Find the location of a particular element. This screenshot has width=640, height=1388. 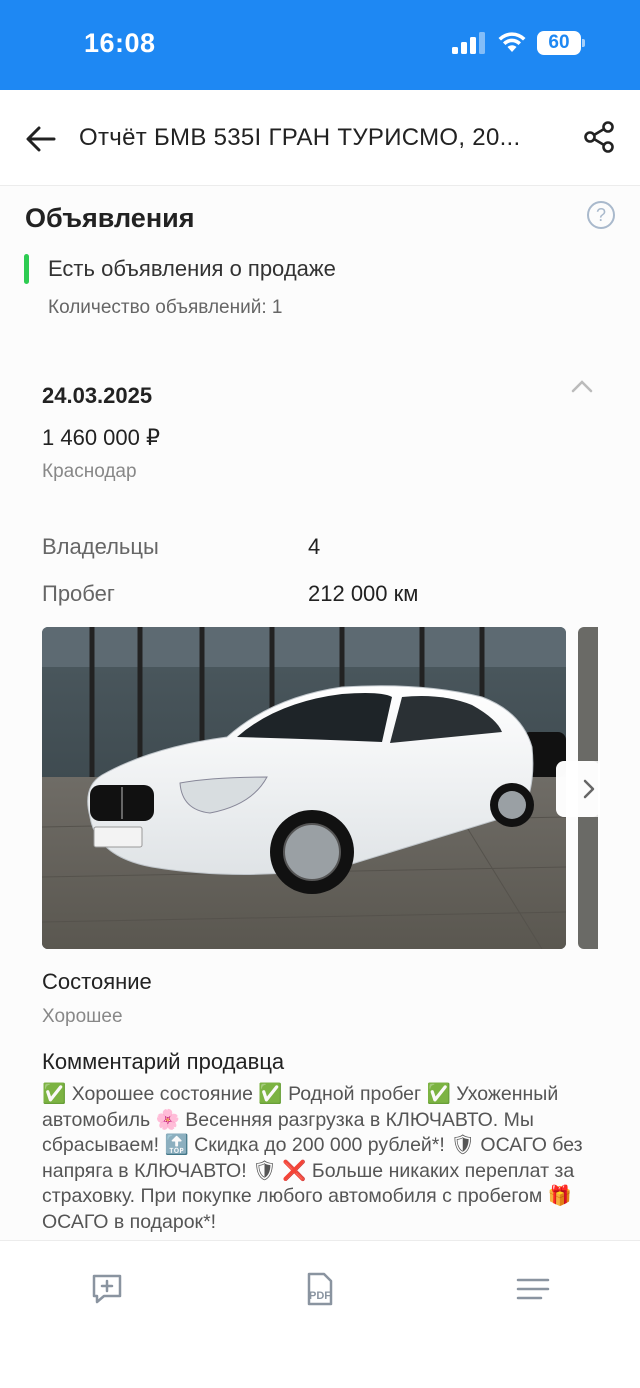

listing-price: 1 460 000 ₽ is located at coordinates (101, 437).